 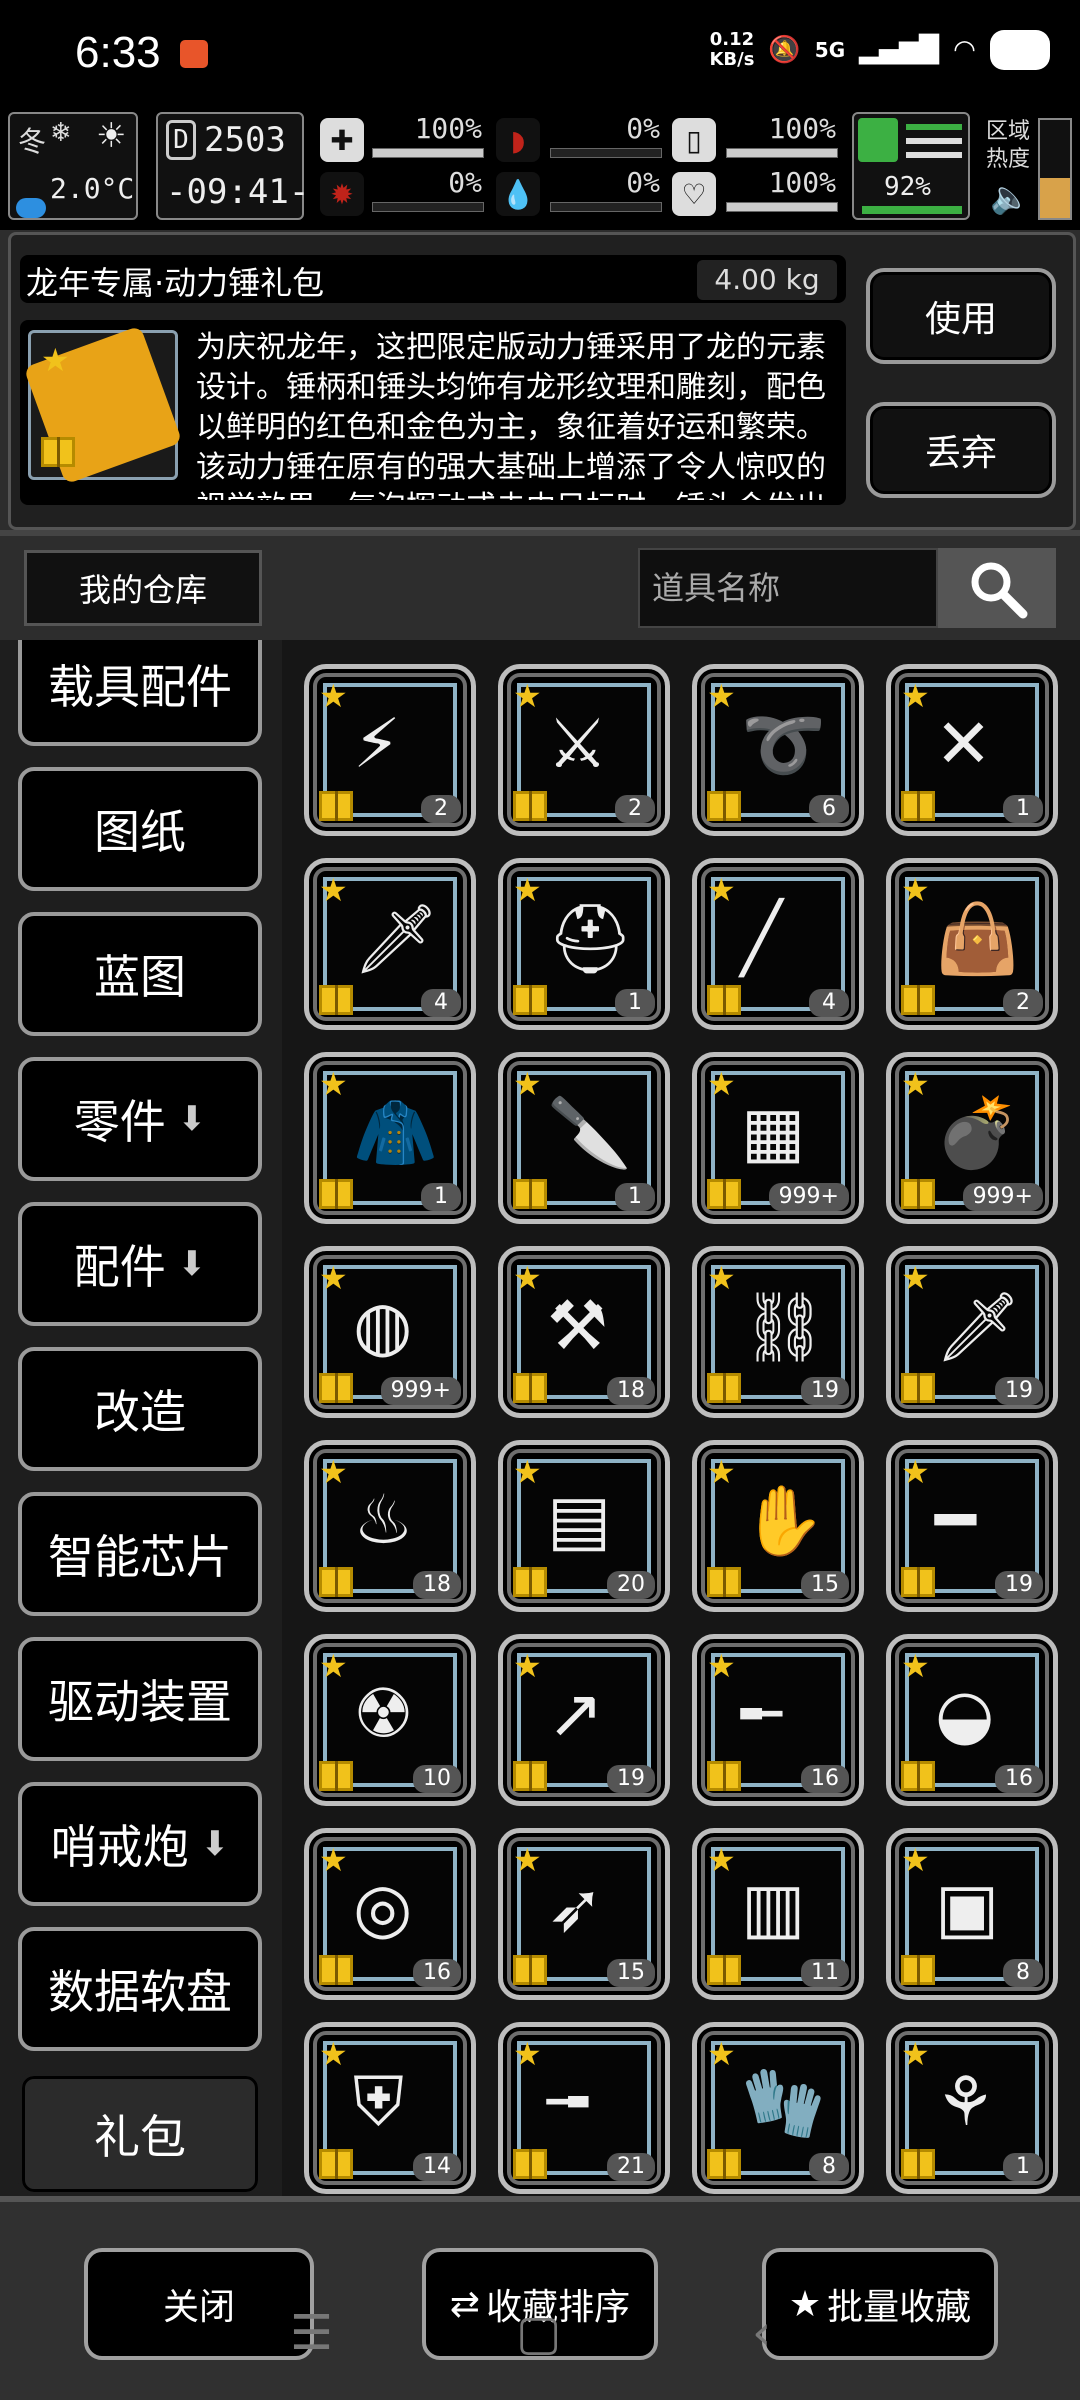 I want to click on inventory-slot: 💣 ★ 999+, so click(x=972, y=1138).